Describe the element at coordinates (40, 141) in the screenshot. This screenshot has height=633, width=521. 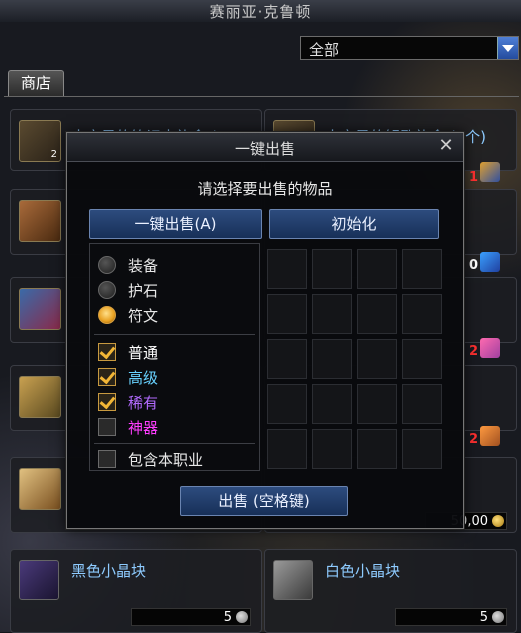
I see `notebook-gift-icon: 2` at that location.